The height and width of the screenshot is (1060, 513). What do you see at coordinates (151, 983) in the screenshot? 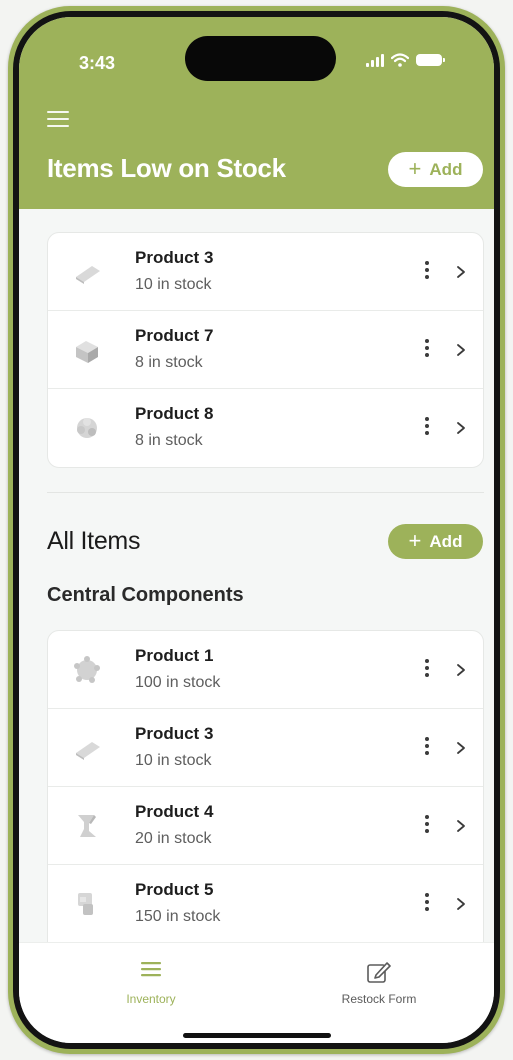
I see `tab-inventory: Inventory` at bounding box center [151, 983].